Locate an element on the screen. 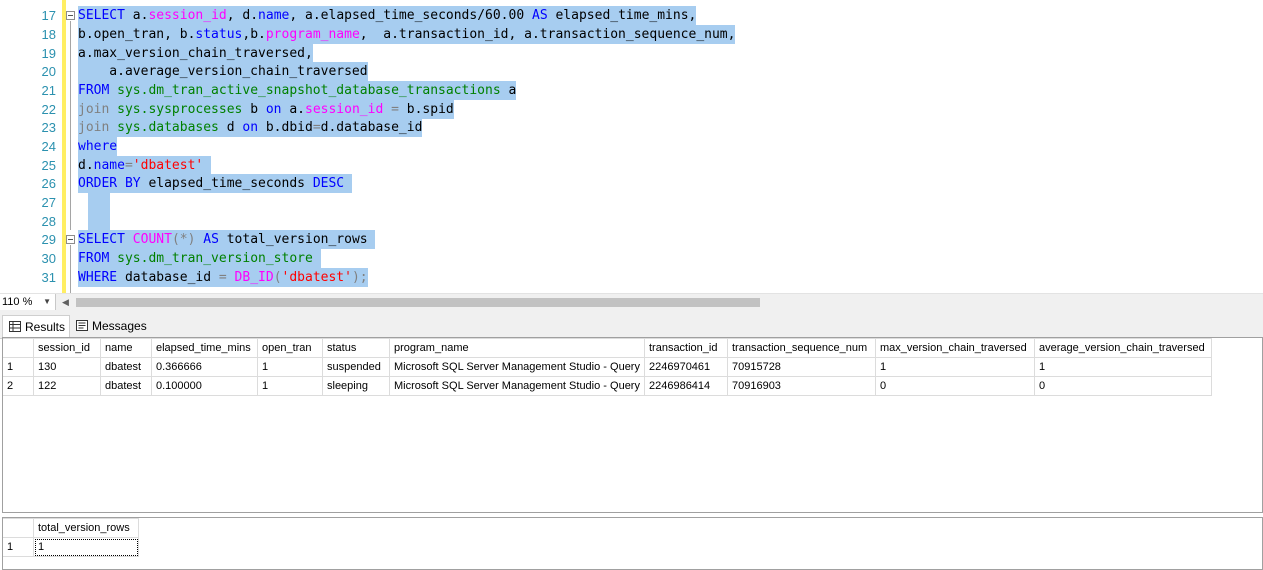 The height and width of the screenshot is (570, 1263). code-line: WHERE database_id = DB_ID('dbatest'); is located at coordinates (223, 277).